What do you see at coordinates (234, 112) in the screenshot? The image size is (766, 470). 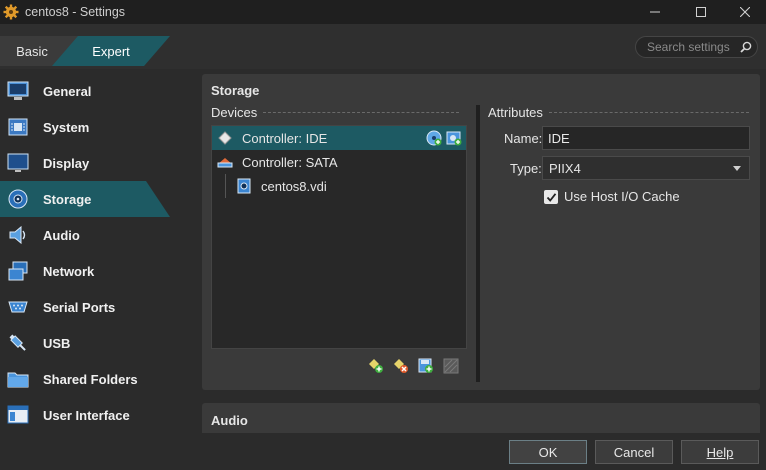 I see `devices-label: Devices` at bounding box center [234, 112].